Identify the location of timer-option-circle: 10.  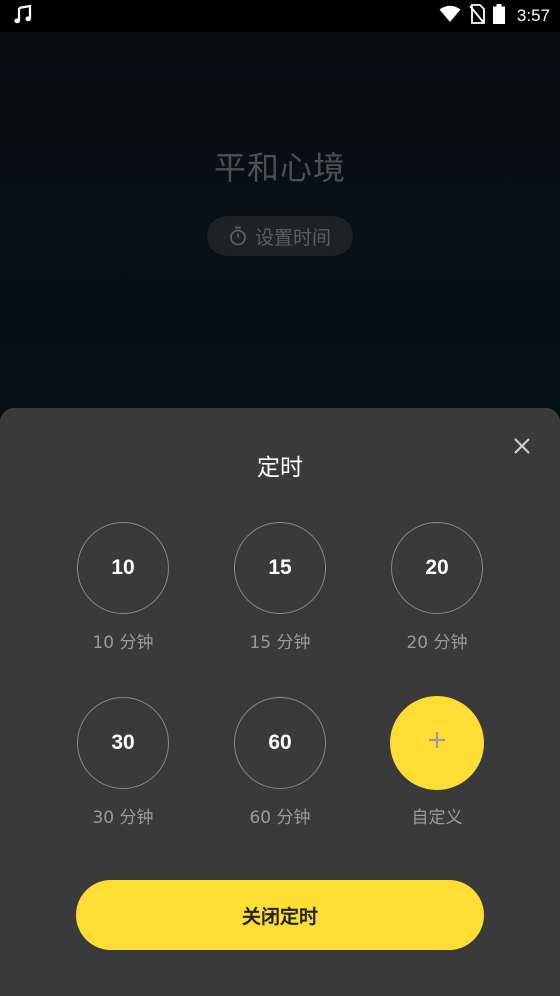
(123, 568).